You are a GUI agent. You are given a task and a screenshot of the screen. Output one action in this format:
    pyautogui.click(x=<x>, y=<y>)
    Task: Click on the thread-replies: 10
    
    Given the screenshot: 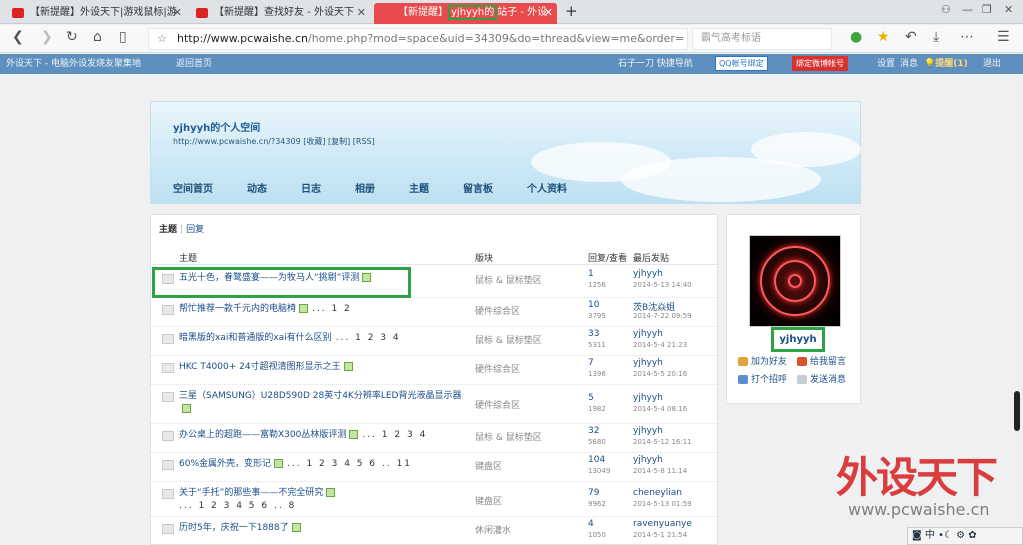 What is the action you would take?
    pyautogui.click(x=593, y=305)
    